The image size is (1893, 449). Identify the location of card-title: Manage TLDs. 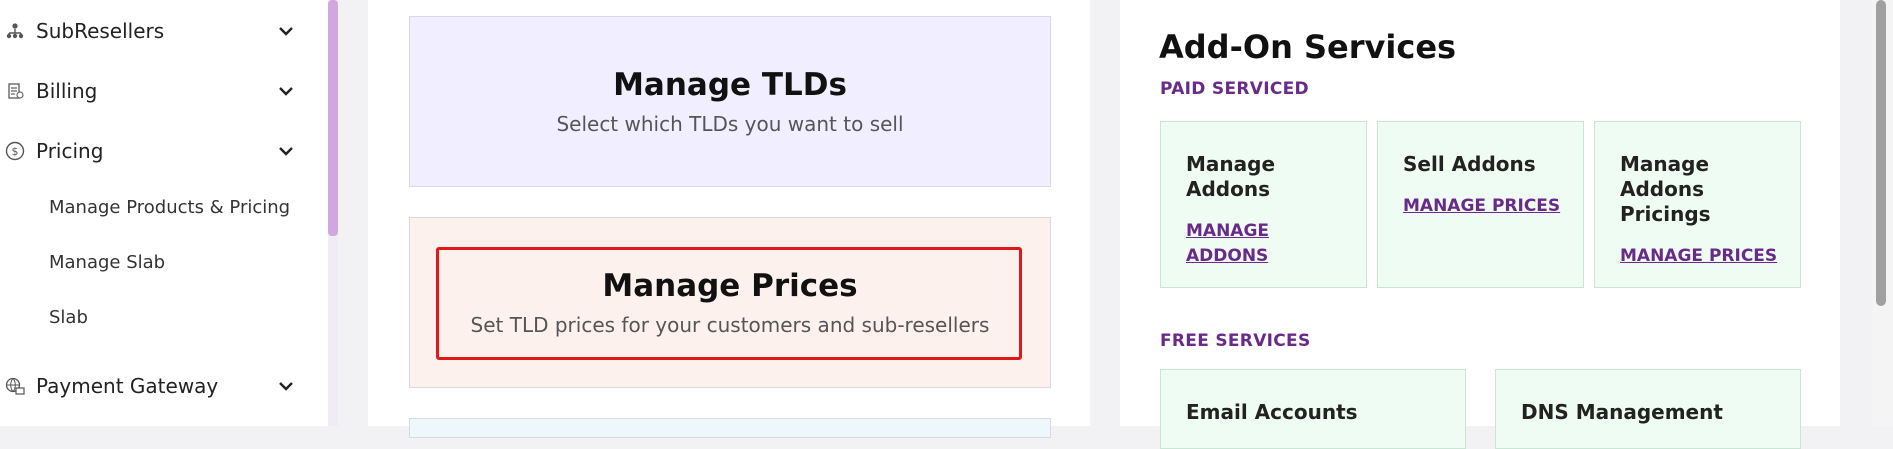
(730, 85).